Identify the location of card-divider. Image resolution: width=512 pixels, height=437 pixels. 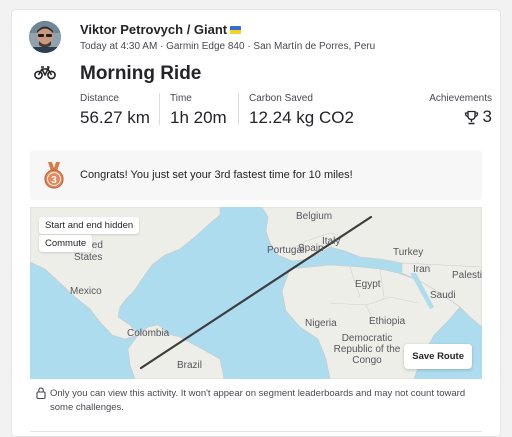
(256, 431).